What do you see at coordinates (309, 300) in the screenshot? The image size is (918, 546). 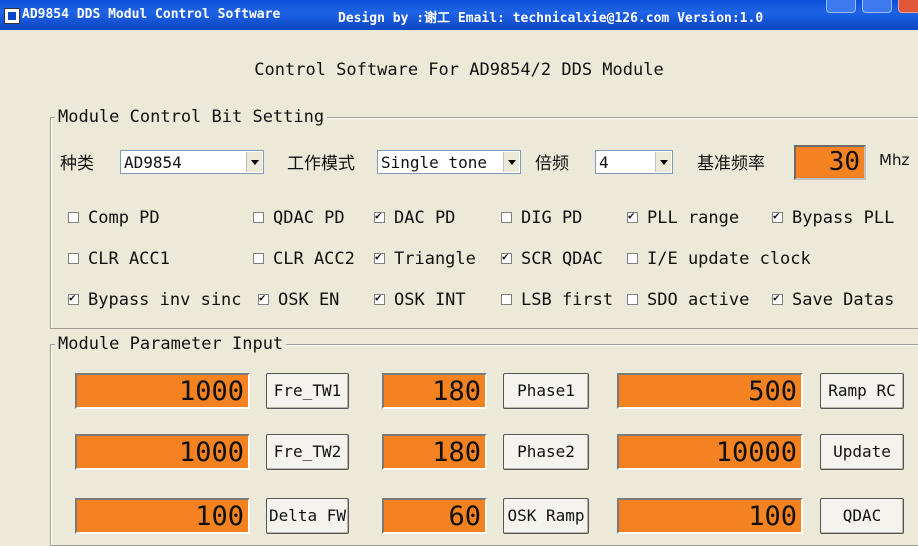 I see `checkbox-label: OSK EN` at bounding box center [309, 300].